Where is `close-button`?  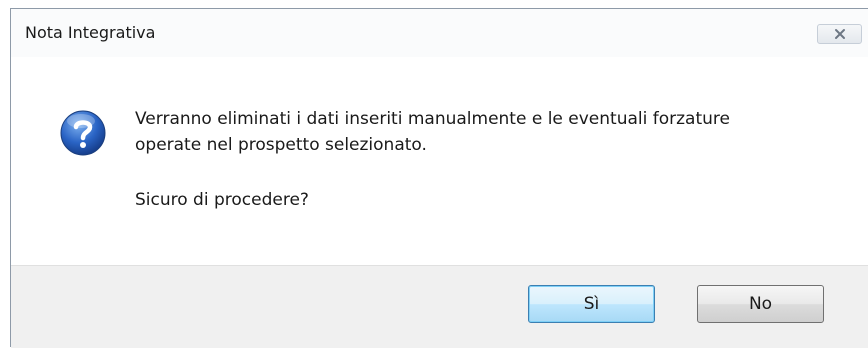 close-button is located at coordinates (839, 34).